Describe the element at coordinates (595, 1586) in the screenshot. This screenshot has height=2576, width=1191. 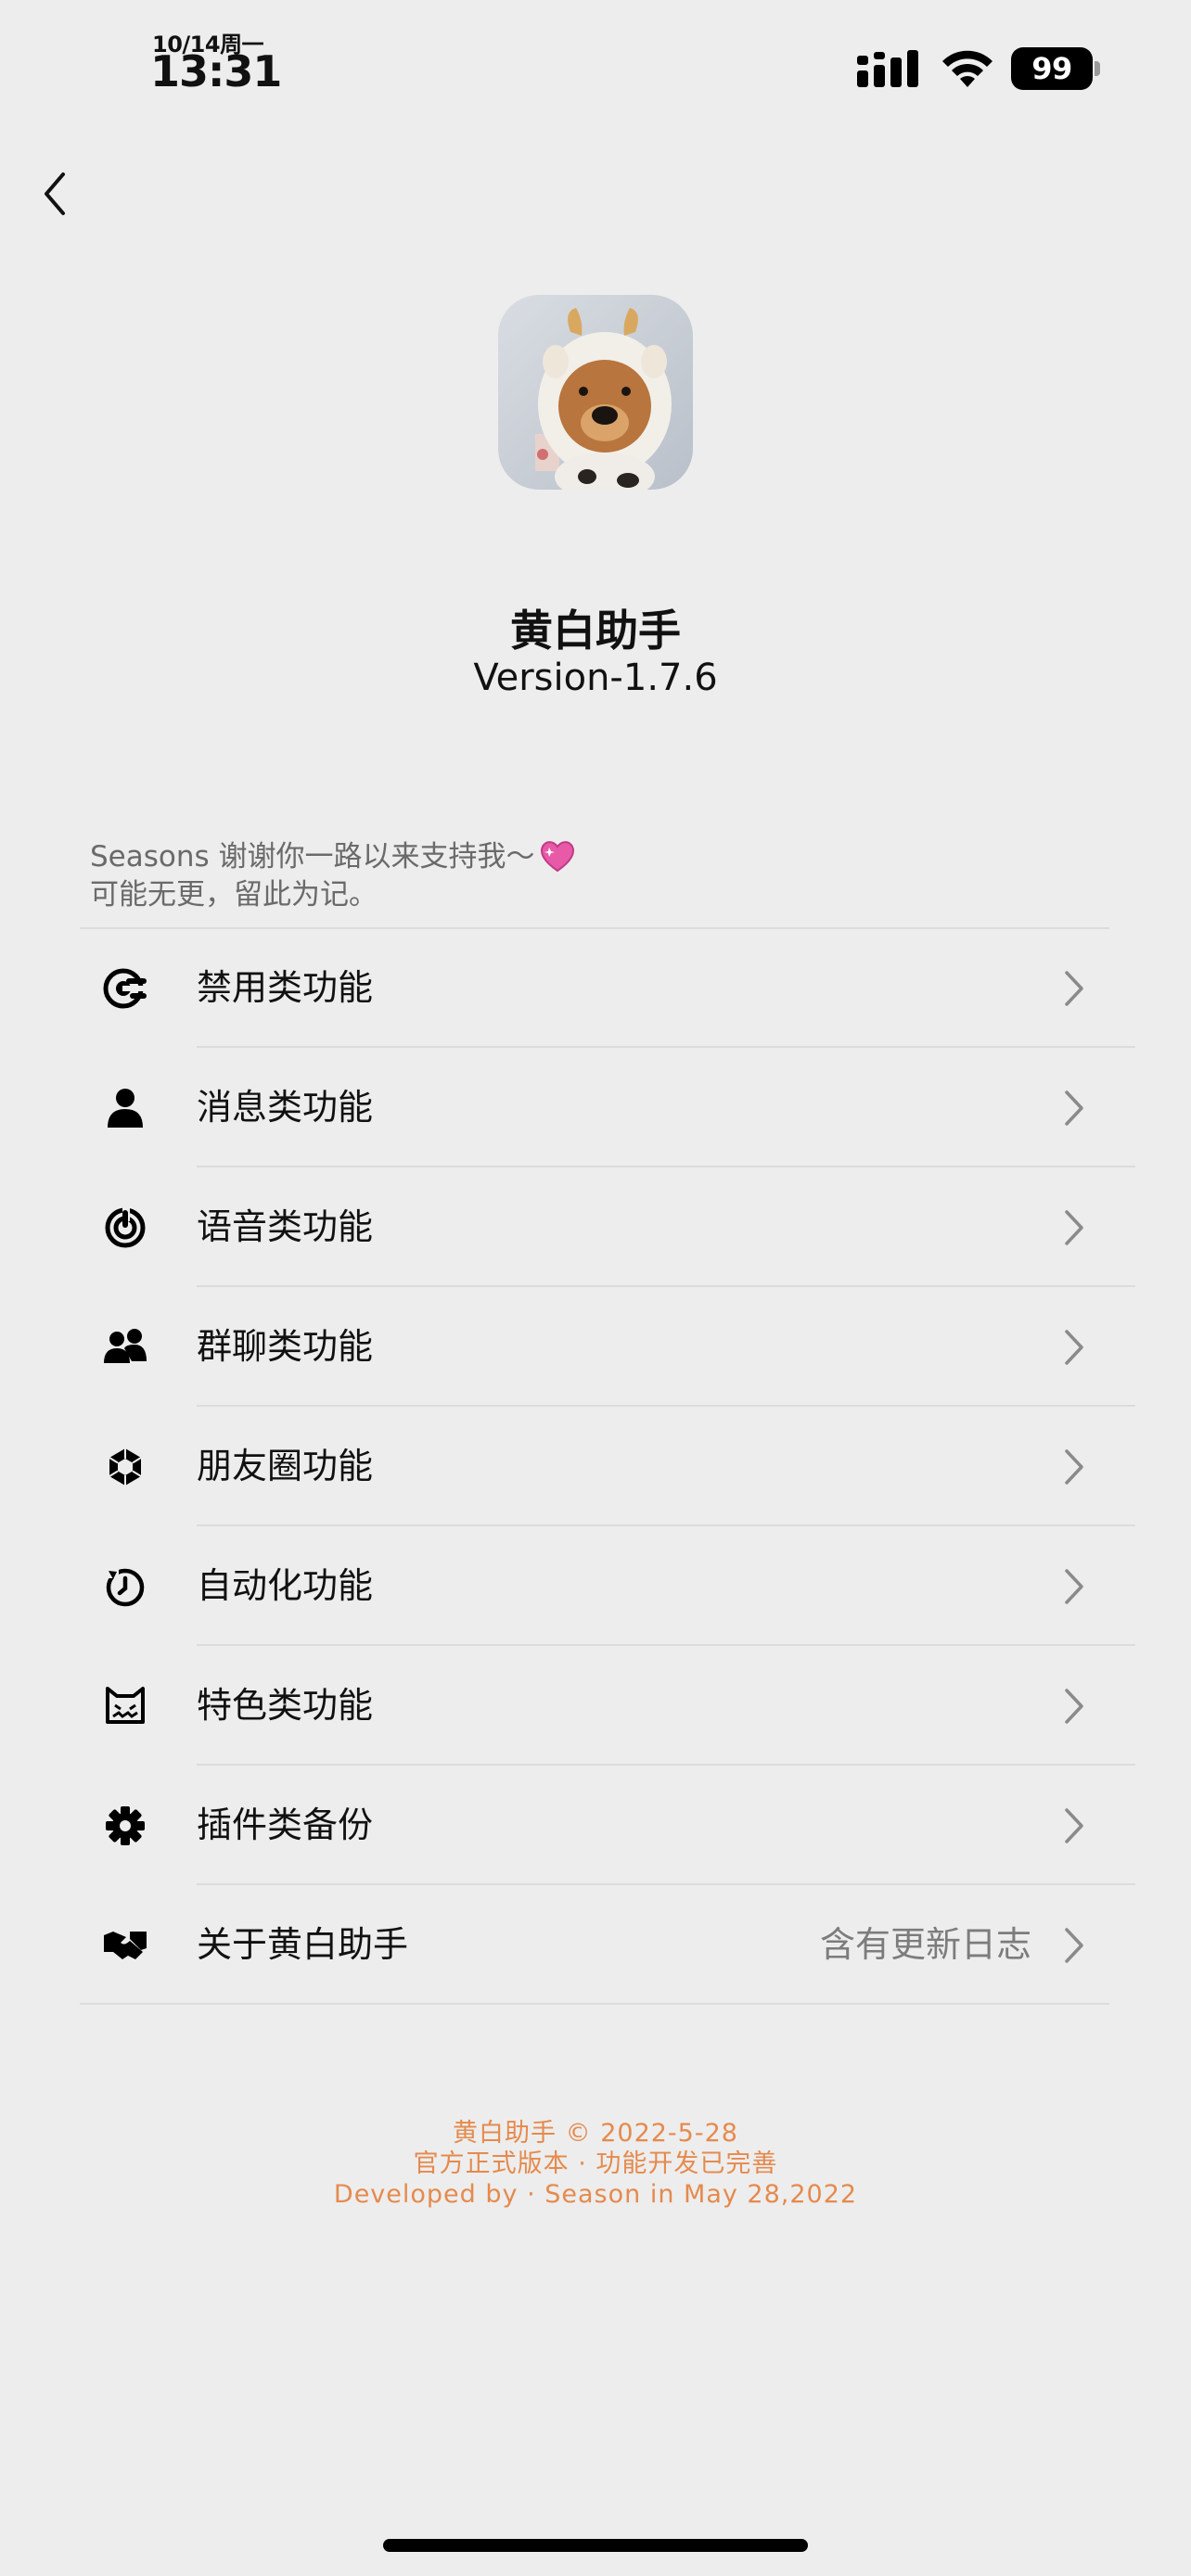
I see `menu-item-automation: 自动化功能` at that location.